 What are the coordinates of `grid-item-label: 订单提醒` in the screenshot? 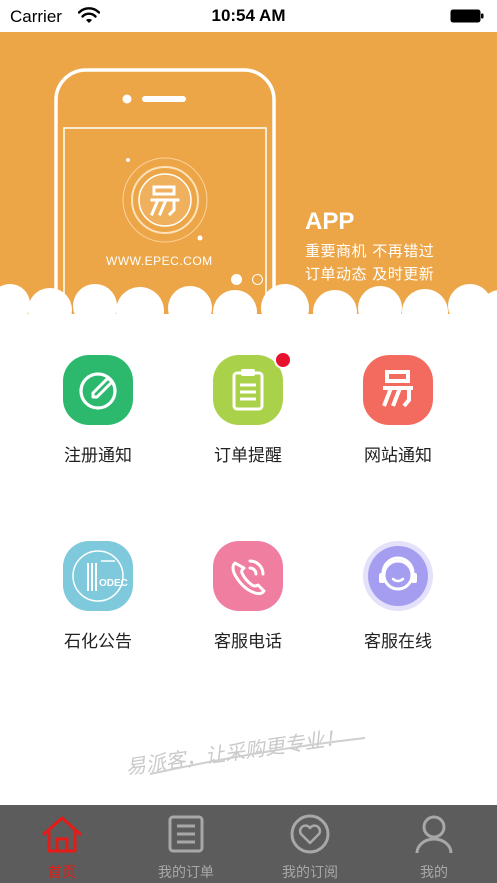 It's located at (248, 456).